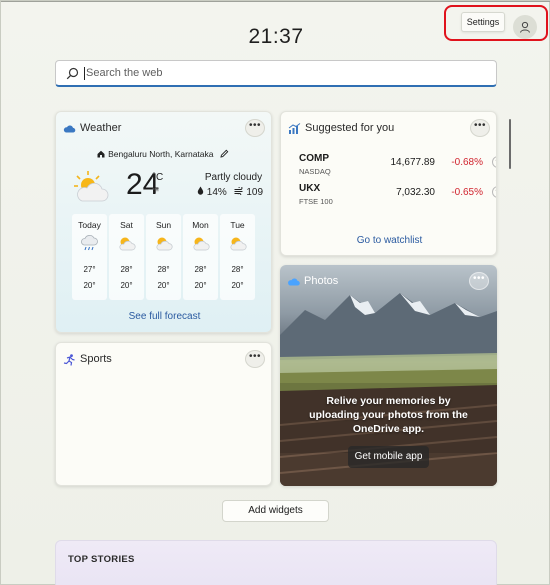 The height and width of the screenshot is (585, 550). I want to click on avatar, so click(525, 27).